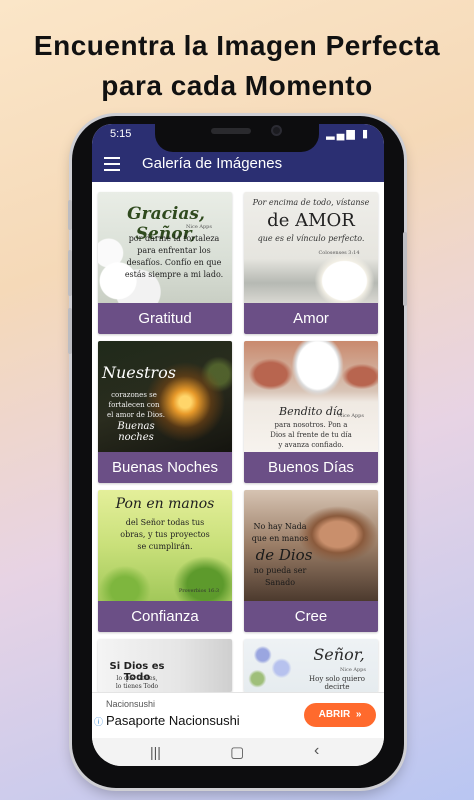 The image size is (474, 800). What do you see at coordinates (280, 570) in the screenshot?
I see `card-image-line: no pueda ser` at bounding box center [280, 570].